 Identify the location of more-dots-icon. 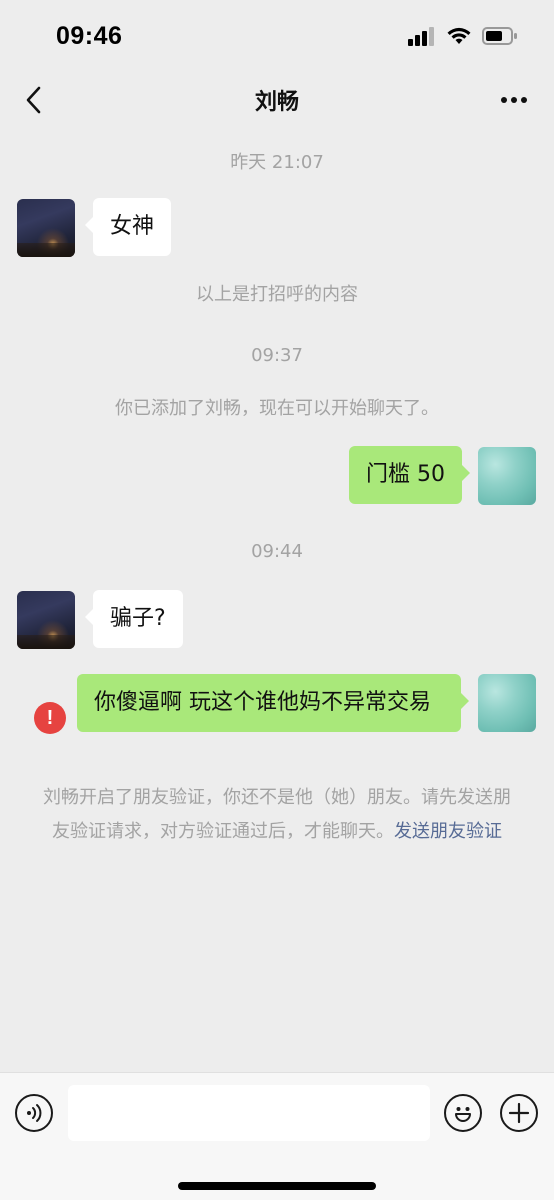
(514, 100).